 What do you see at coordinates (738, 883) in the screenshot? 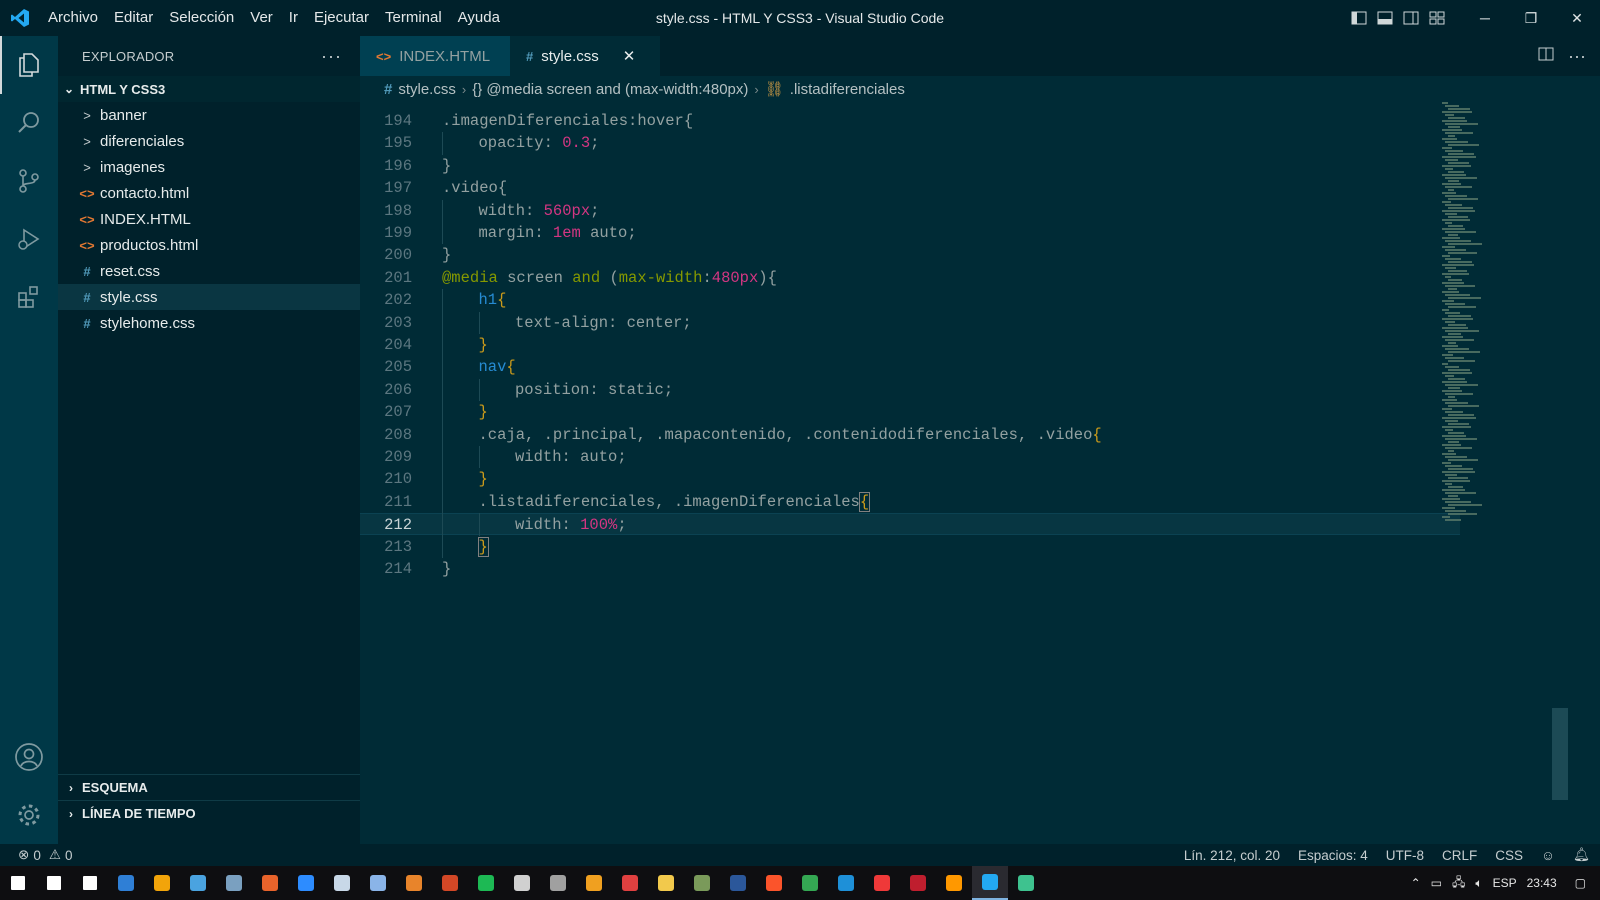
I see `word-icon` at bounding box center [738, 883].